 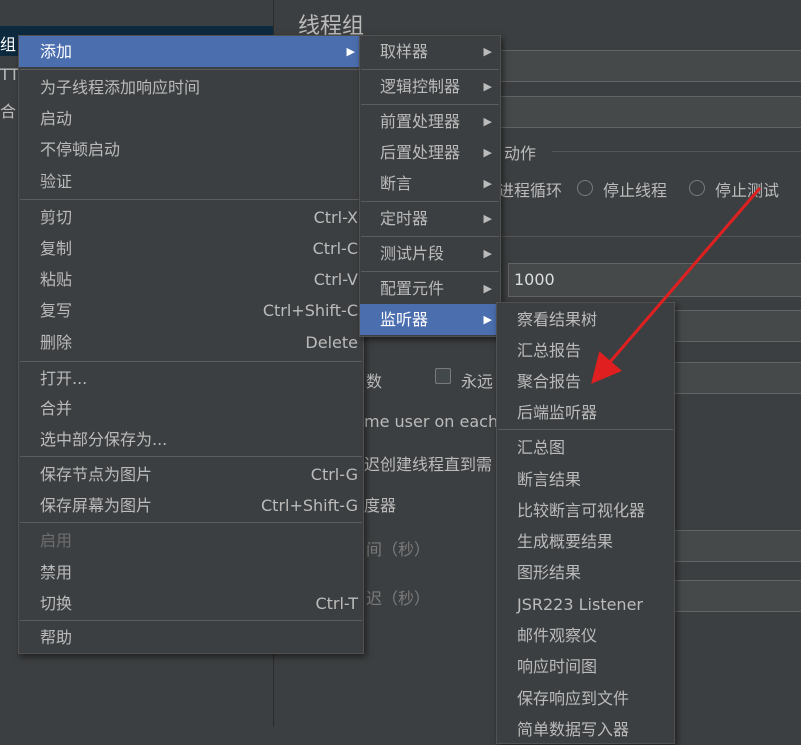 I want to click on annotation-arrow-line, so click(x=676, y=285).